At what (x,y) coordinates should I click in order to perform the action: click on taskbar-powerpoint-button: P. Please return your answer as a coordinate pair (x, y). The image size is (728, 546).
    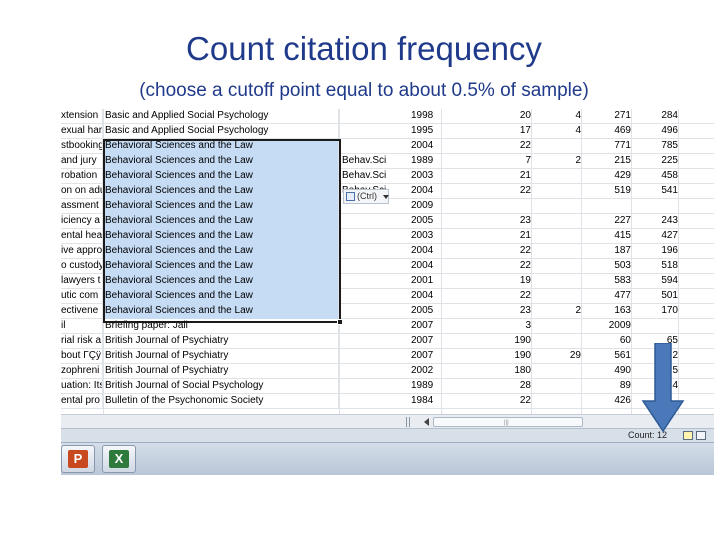
    Looking at the image, I should click on (78, 459).